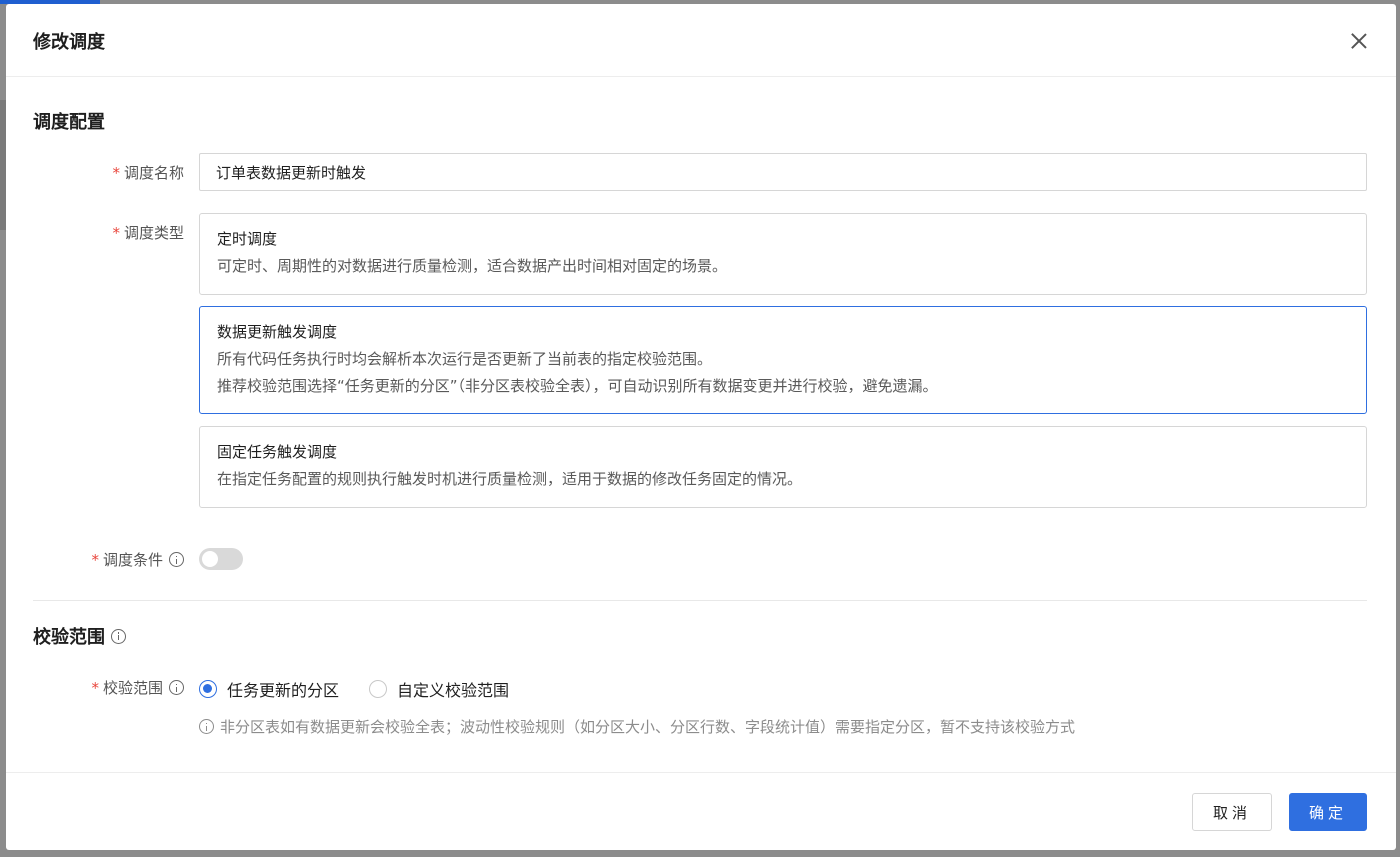 Image resolution: width=1400 pixels, height=857 pixels. What do you see at coordinates (210, 559) in the screenshot?
I see `toggle-knob` at bounding box center [210, 559].